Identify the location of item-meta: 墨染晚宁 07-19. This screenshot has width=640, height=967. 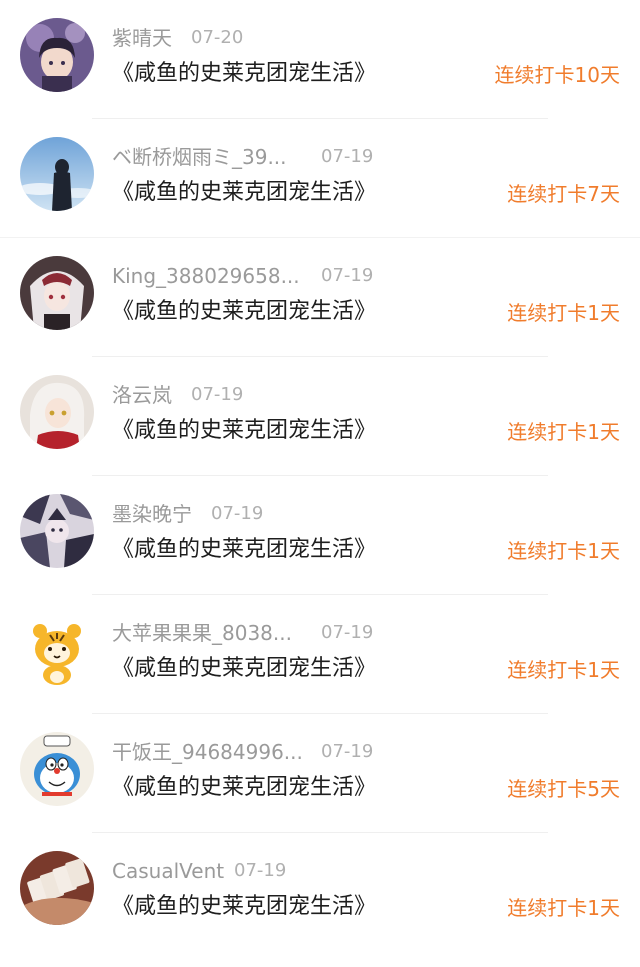
(262, 514).